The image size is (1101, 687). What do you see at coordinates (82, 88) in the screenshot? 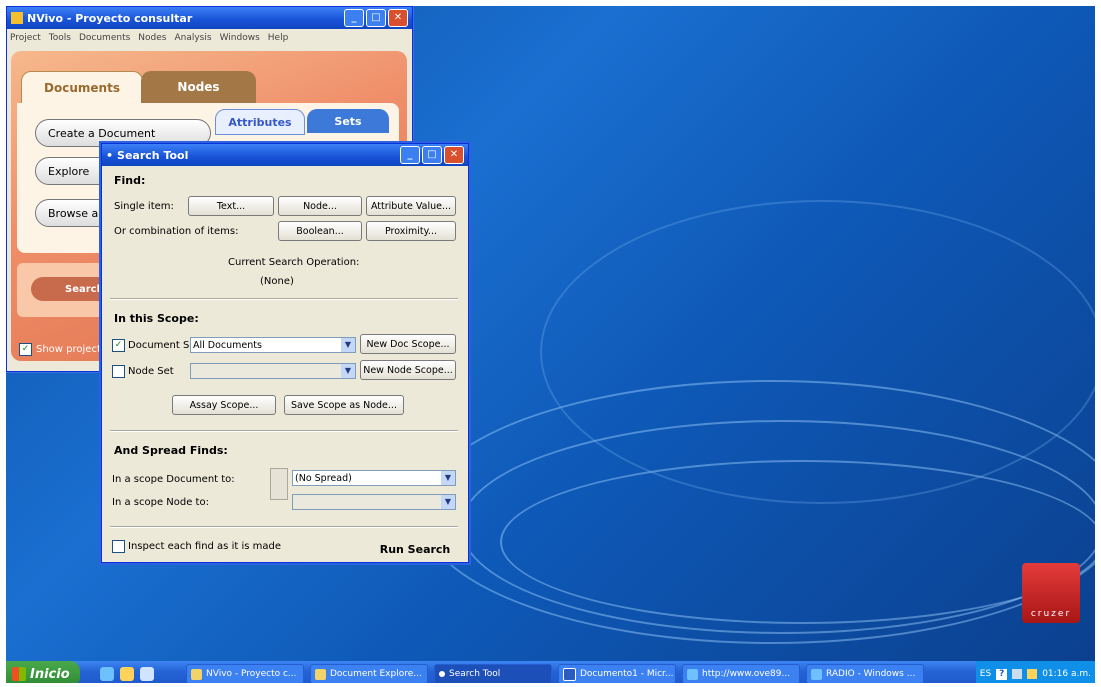
I see `tab-documents: Documents` at bounding box center [82, 88].